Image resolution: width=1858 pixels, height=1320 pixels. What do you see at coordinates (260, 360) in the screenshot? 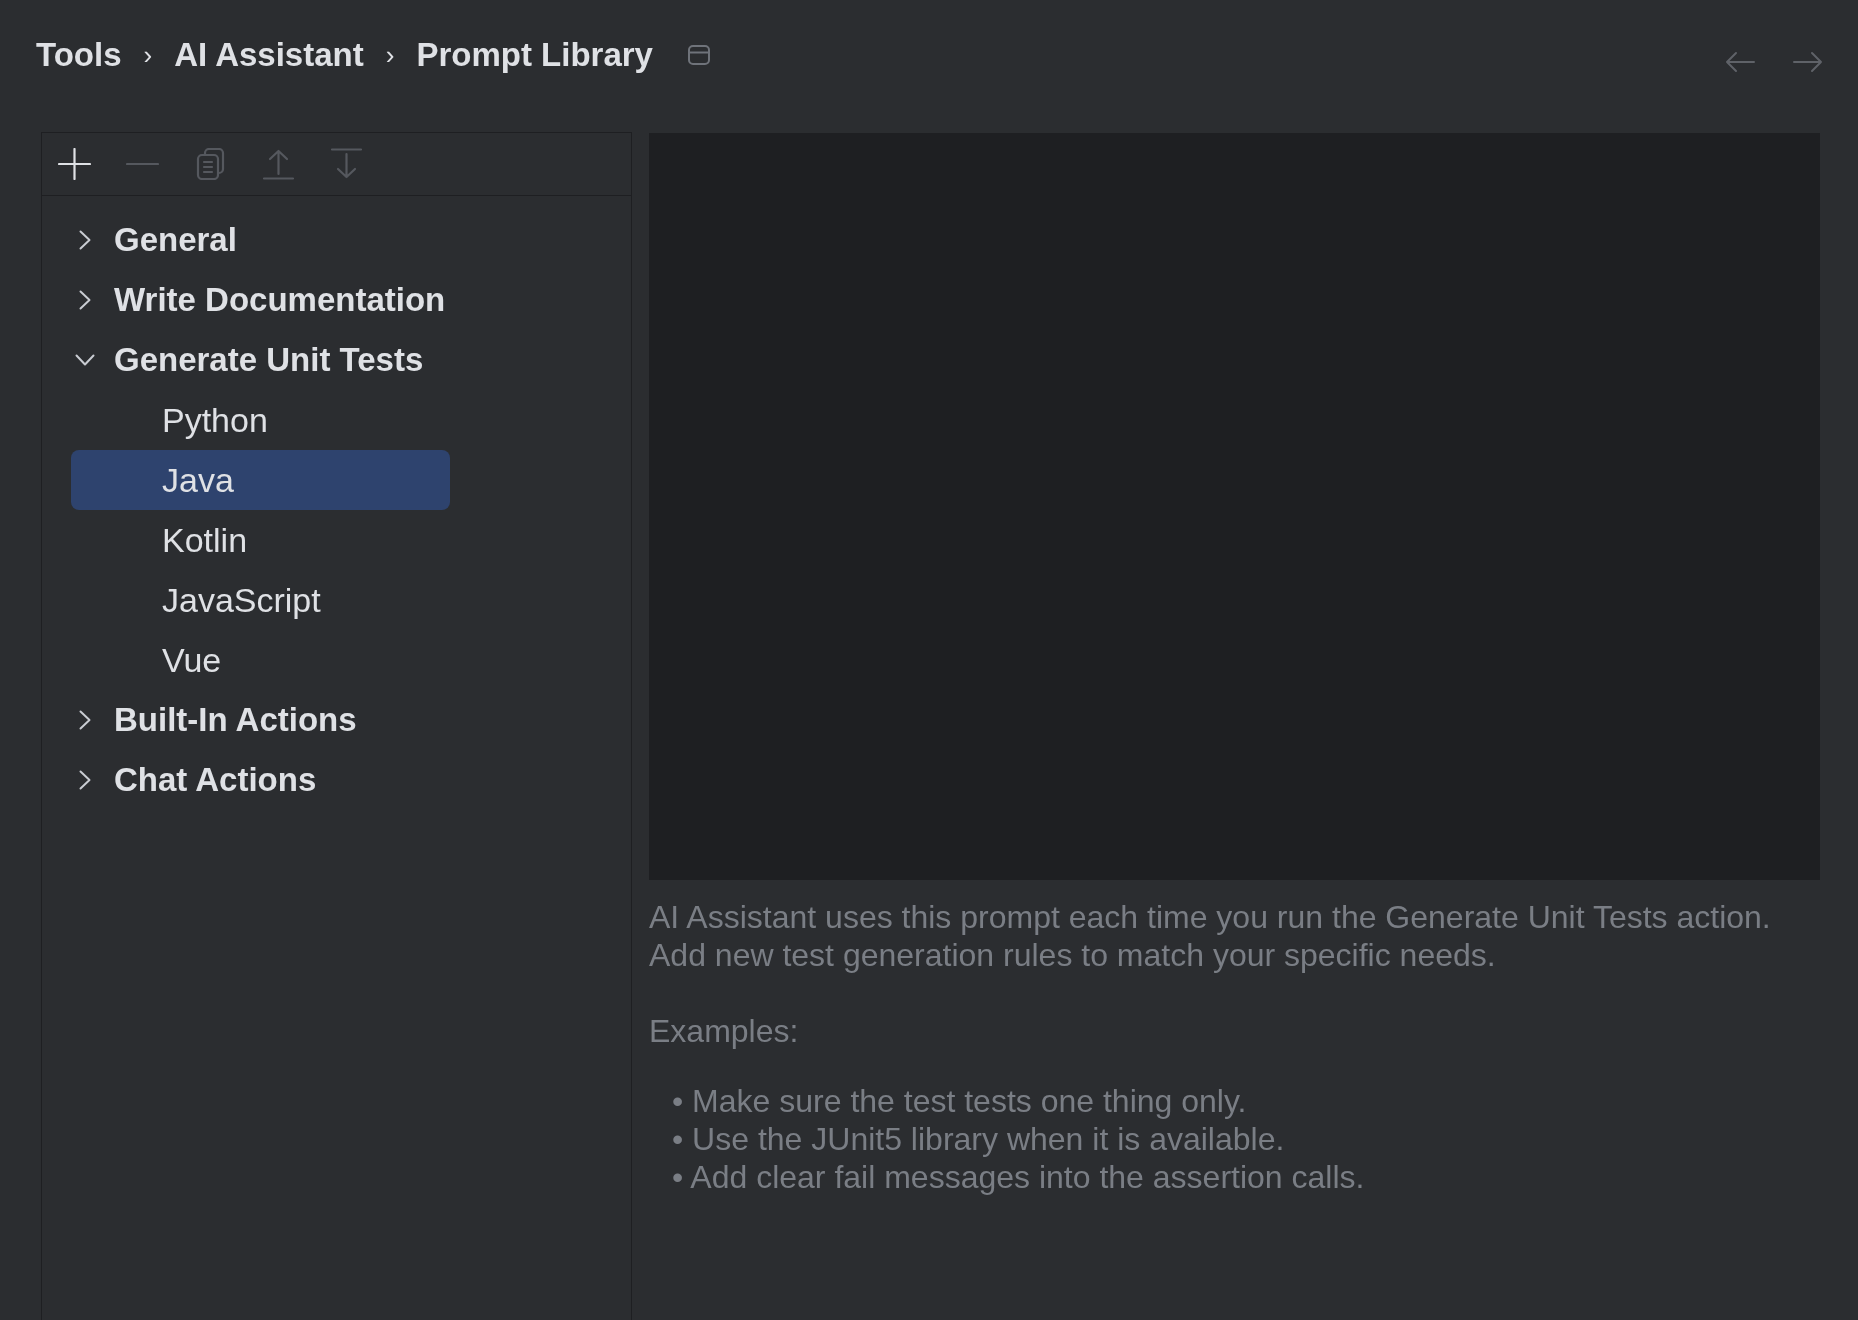
I see `tree-group-item: Generate Unit Tests` at bounding box center [260, 360].